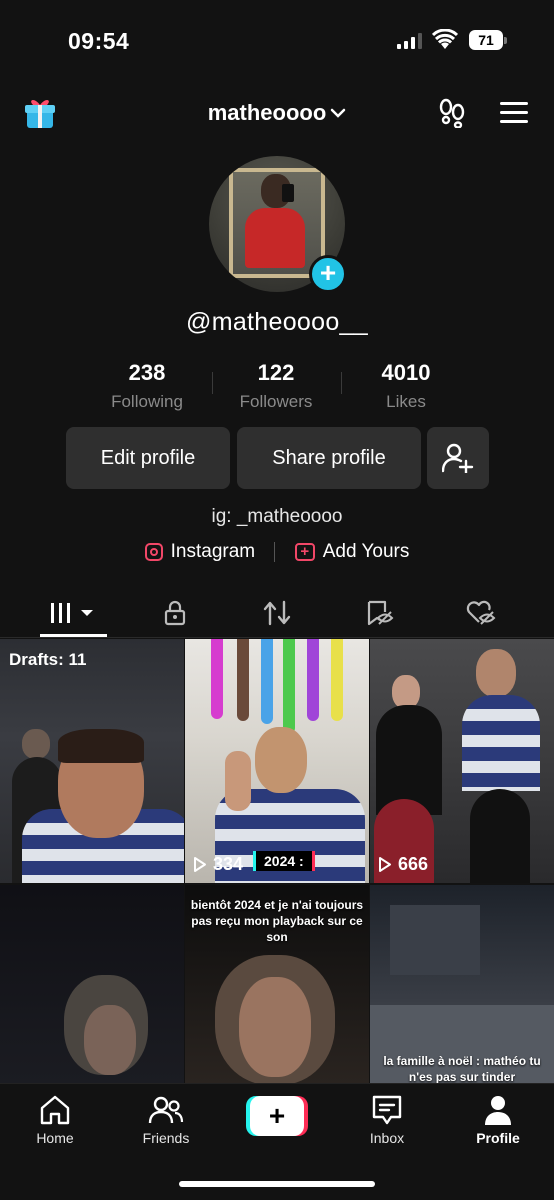  Describe the element at coordinates (166, 1110) in the screenshot. I see `friends-icon` at that location.